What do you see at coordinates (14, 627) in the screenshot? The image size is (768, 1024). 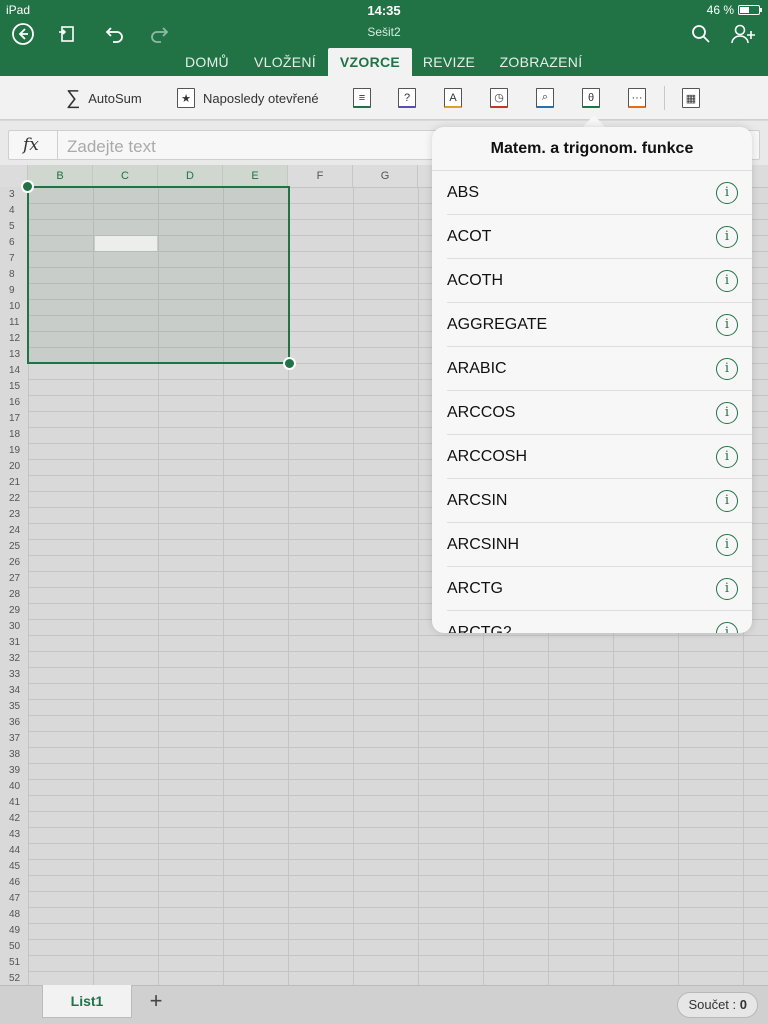 I see `row-header: 30` at bounding box center [14, 627].